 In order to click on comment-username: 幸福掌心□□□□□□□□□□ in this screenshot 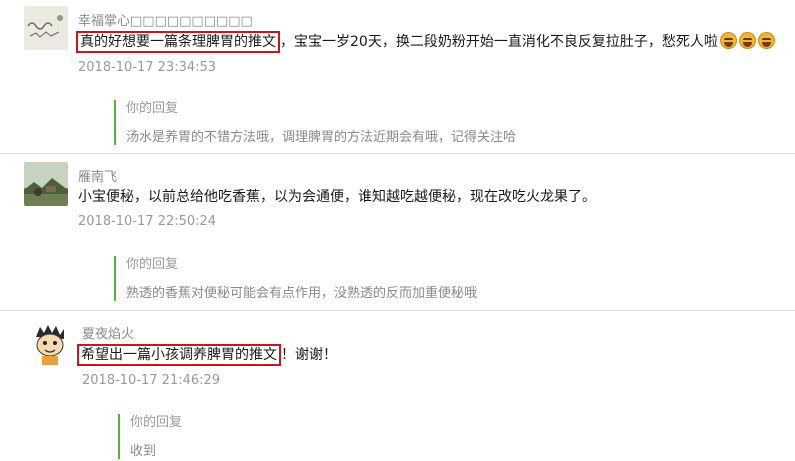, I will do `click(165, 19)`.